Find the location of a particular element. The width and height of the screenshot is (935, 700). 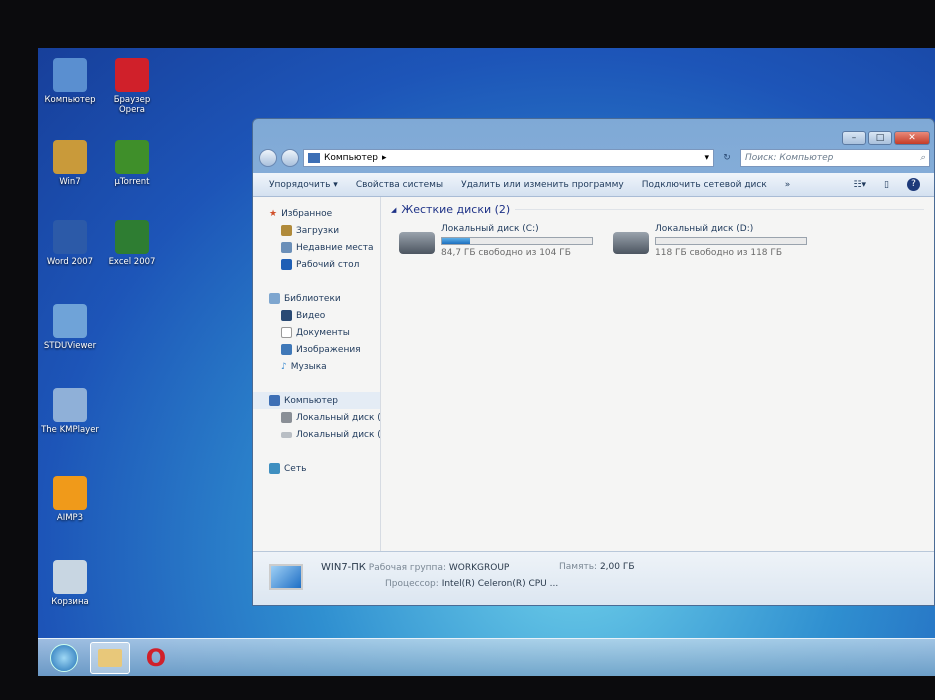

maximize-button: □ is located at coordinates (880, 138).